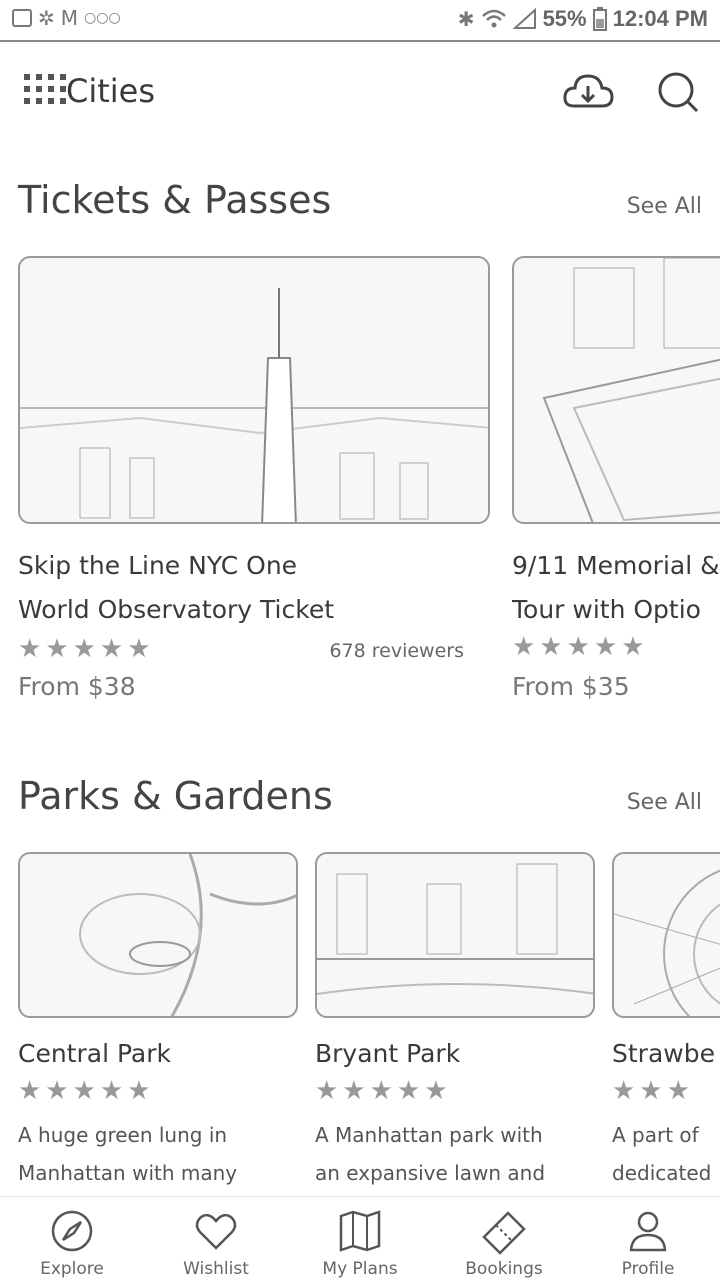 The height and width of the screenshot is (1281, 720). What do you see at coordinates (396, 651) in the screenshot?
I see `review-count: 678 reviewers` at bounding box center [396, 651].